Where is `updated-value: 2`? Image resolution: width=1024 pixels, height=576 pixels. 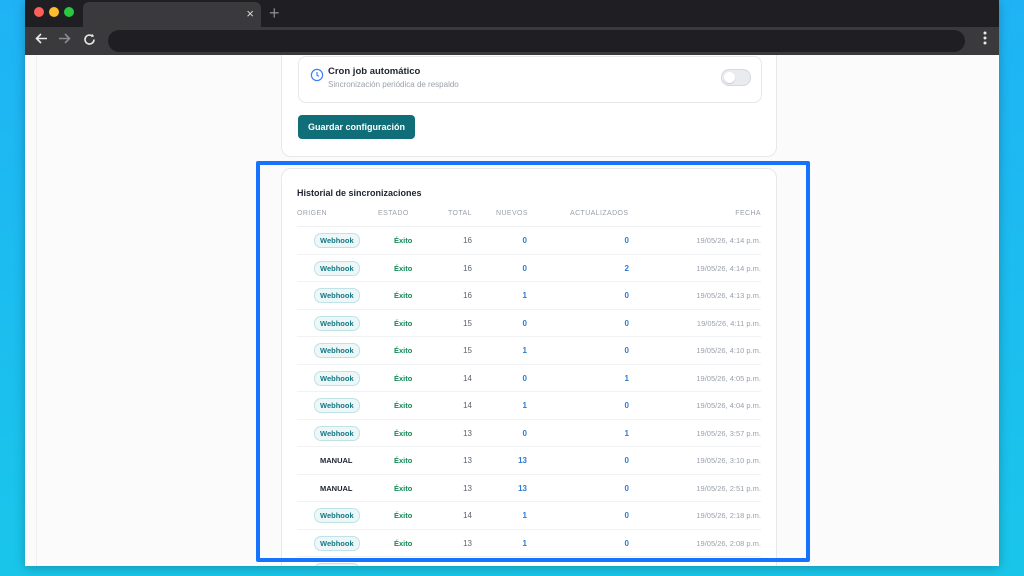
updated-value: 2 is located at coordinates (626, 268).